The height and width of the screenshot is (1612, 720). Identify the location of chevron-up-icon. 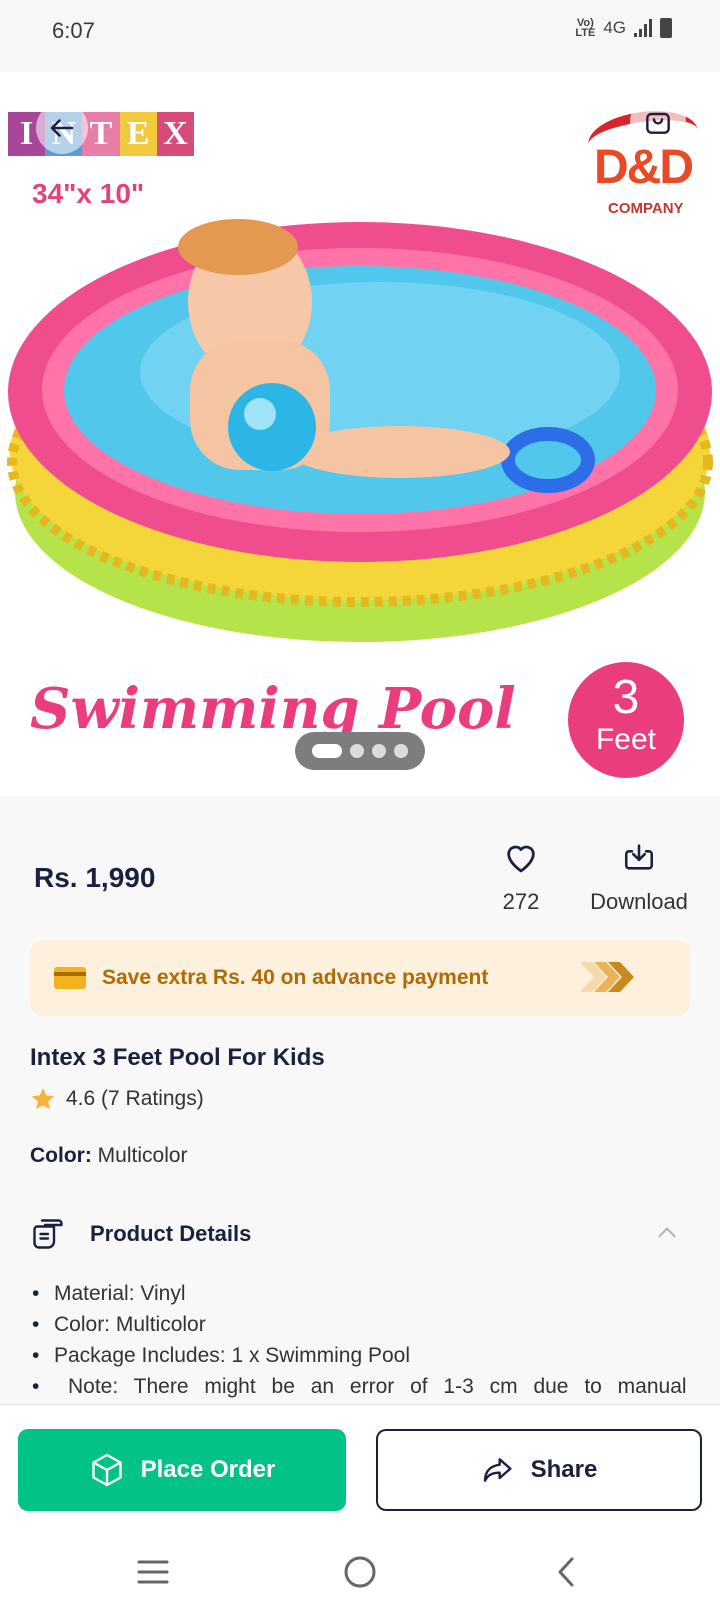
(667, 1233).